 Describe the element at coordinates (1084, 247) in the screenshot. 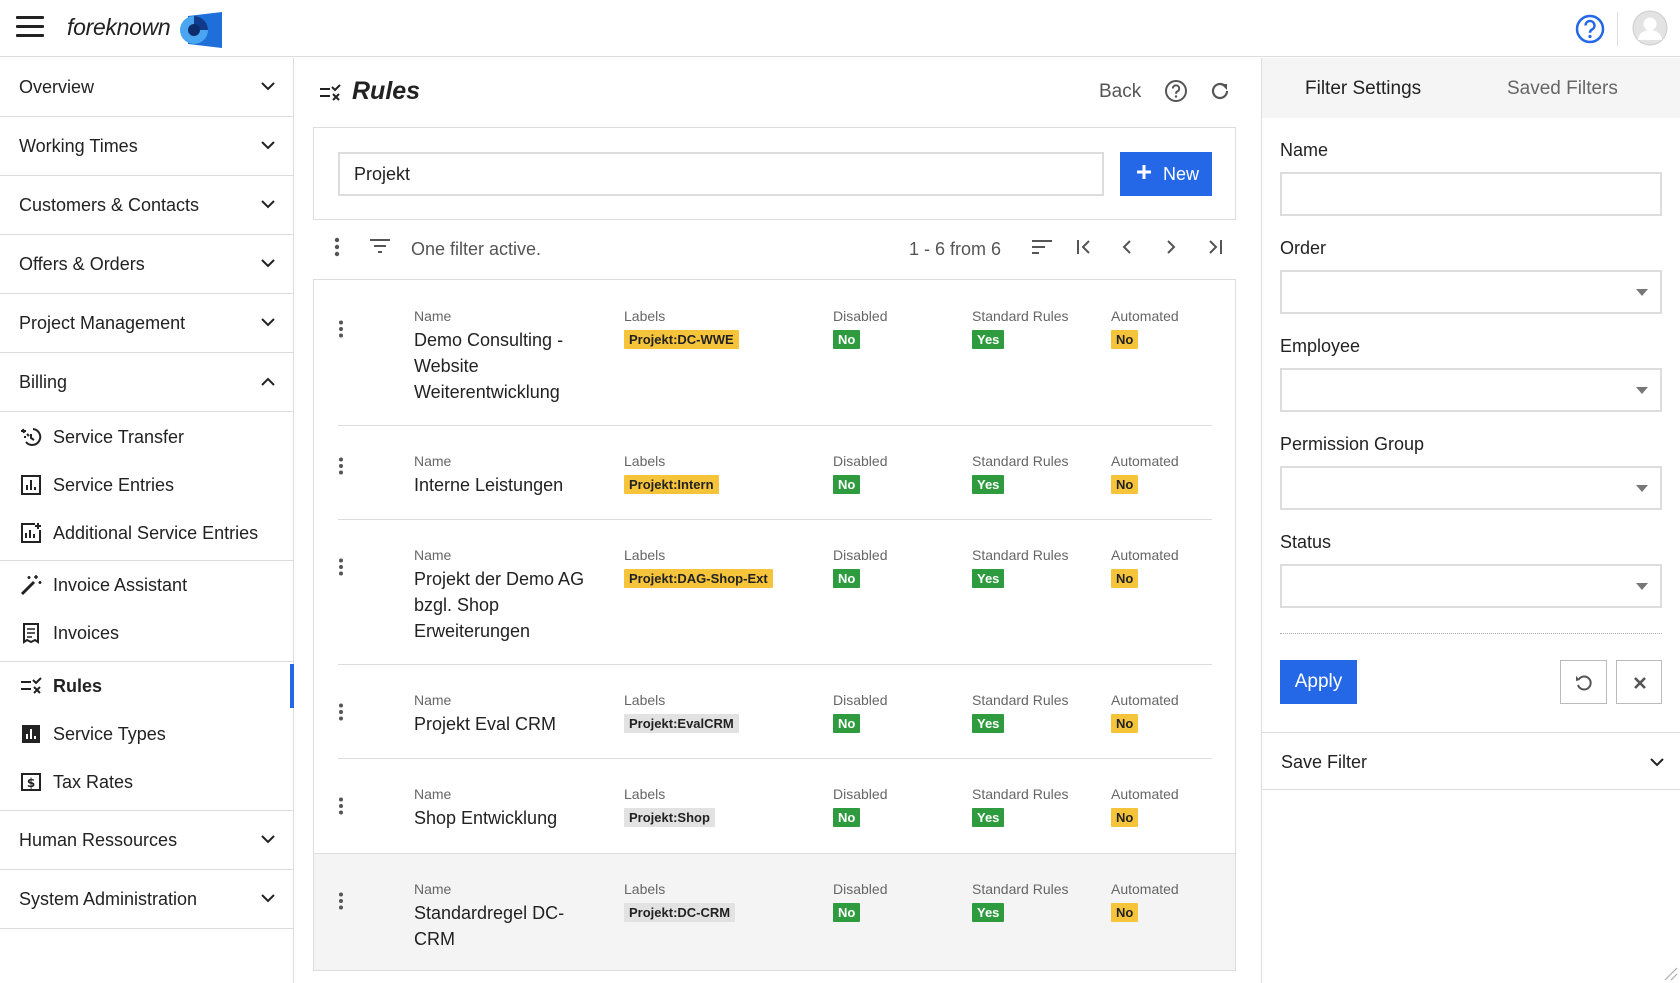

I see `first-page-icon` at that location.